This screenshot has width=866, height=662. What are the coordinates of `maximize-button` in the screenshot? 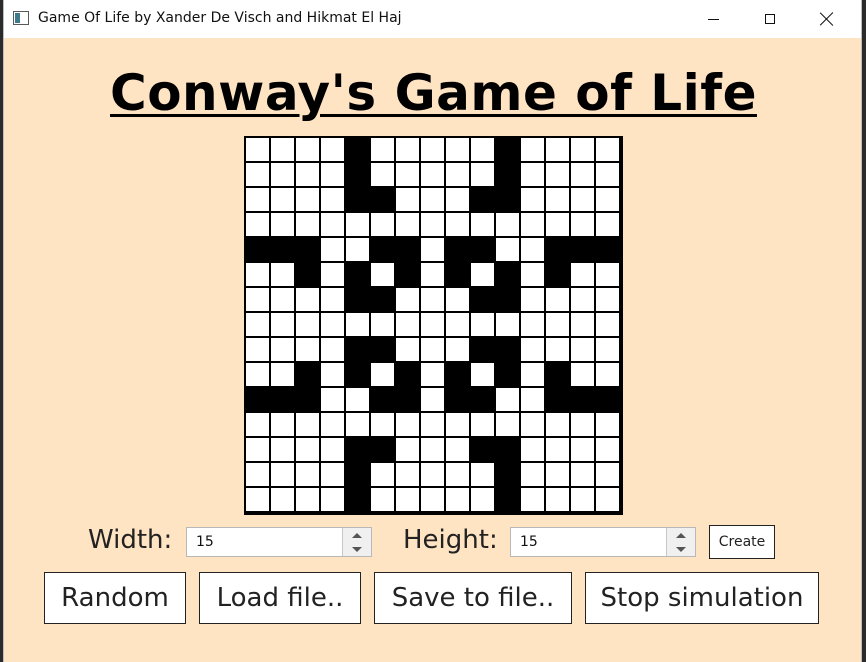 It's located at (770, 19).